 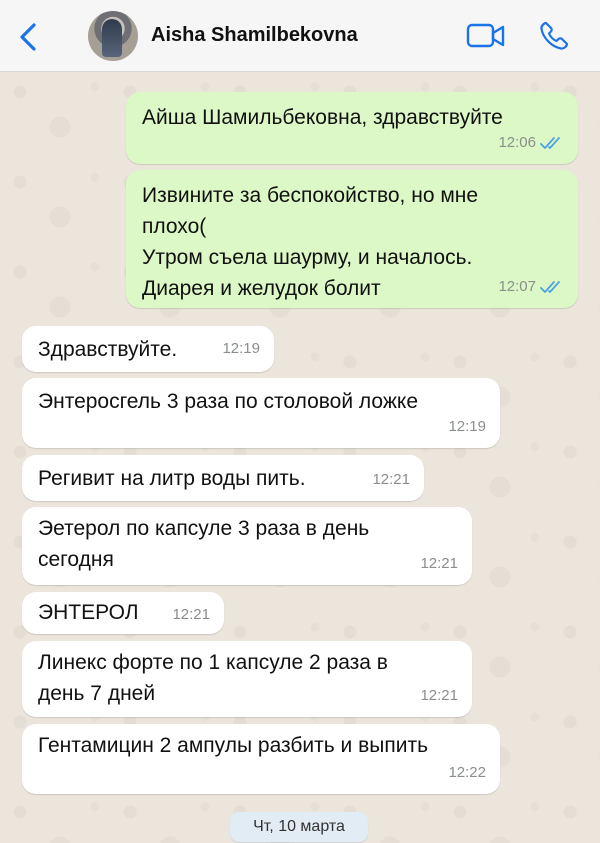 I want to click on message-meta: 12:06, so click(x=531, y=142).